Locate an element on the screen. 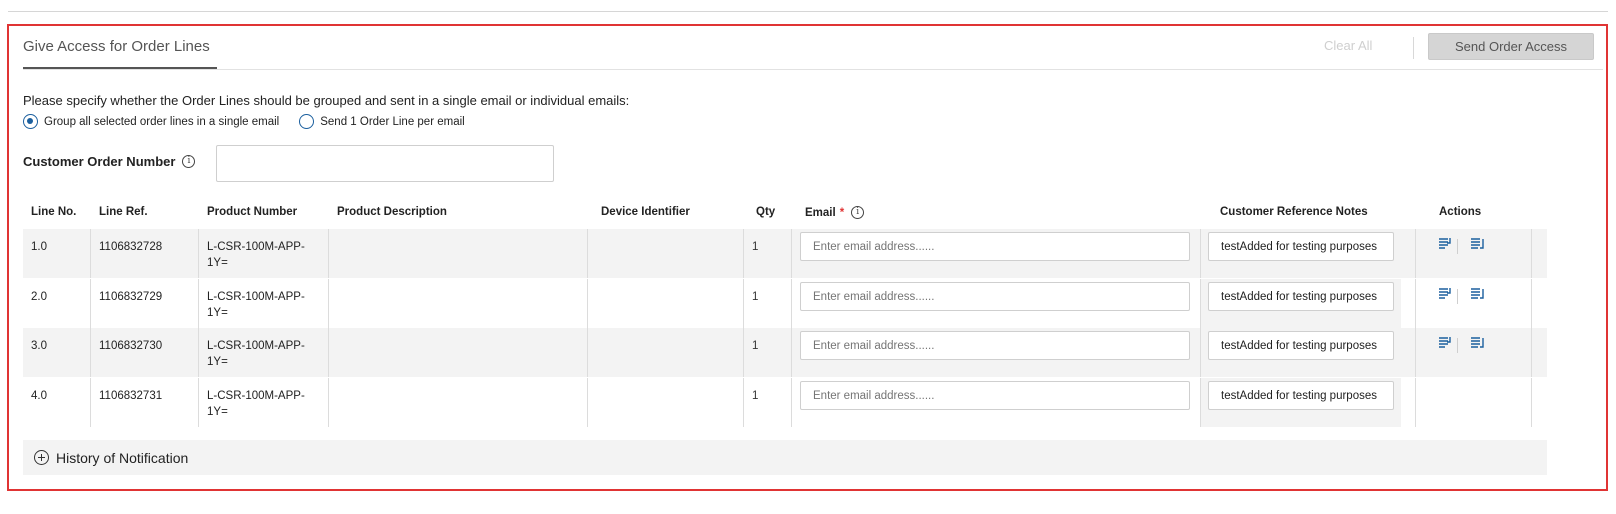  header-product-number: Product Number is located at coordinates (252, 212).